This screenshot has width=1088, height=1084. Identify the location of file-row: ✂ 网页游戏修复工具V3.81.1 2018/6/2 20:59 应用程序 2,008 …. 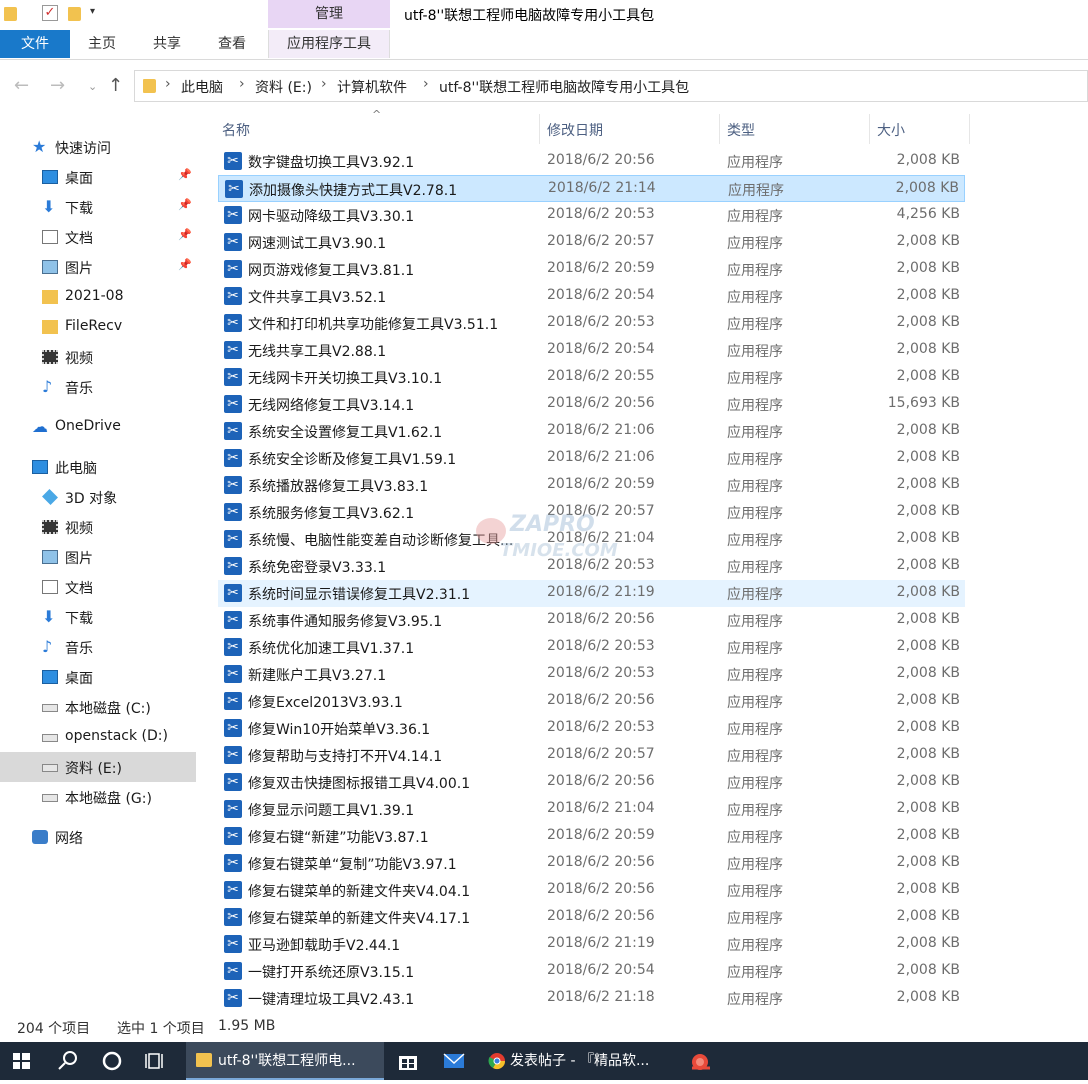
(591, 269).